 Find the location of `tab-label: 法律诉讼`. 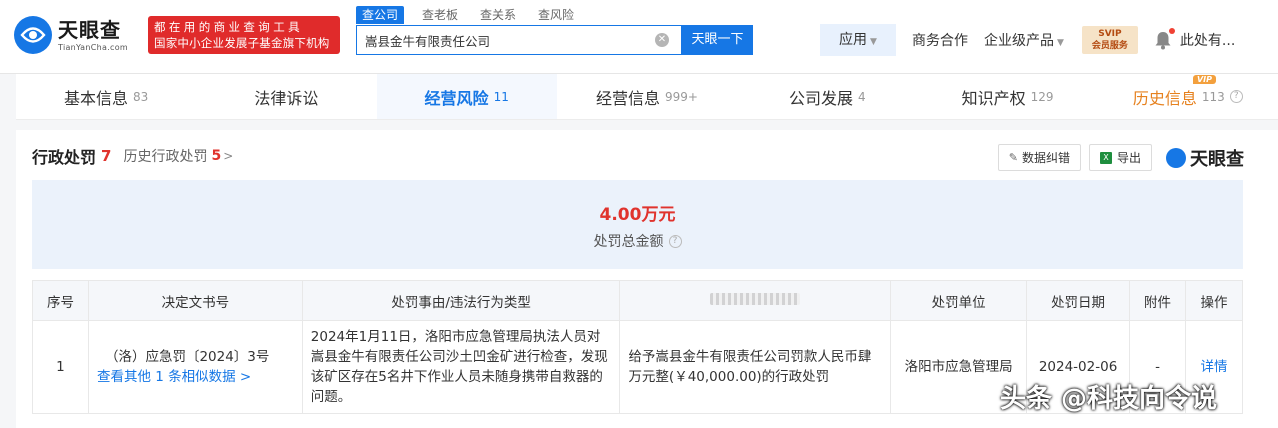

tab-label: 法律诉讼 is located at coordinates (286, 98).